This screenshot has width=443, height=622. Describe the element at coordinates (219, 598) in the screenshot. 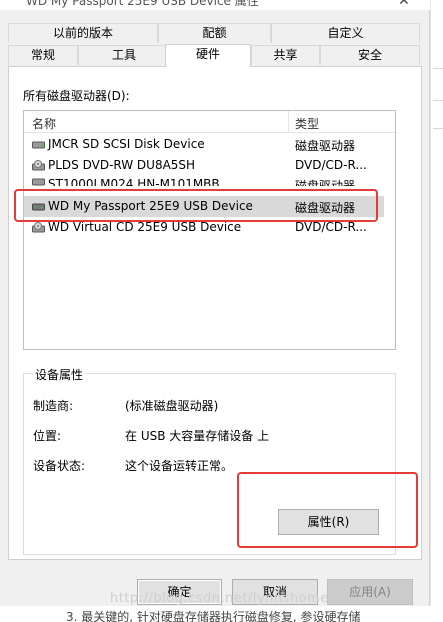

I see `watermark-text: http://blog.csdn.net/lynnshome` at that location.